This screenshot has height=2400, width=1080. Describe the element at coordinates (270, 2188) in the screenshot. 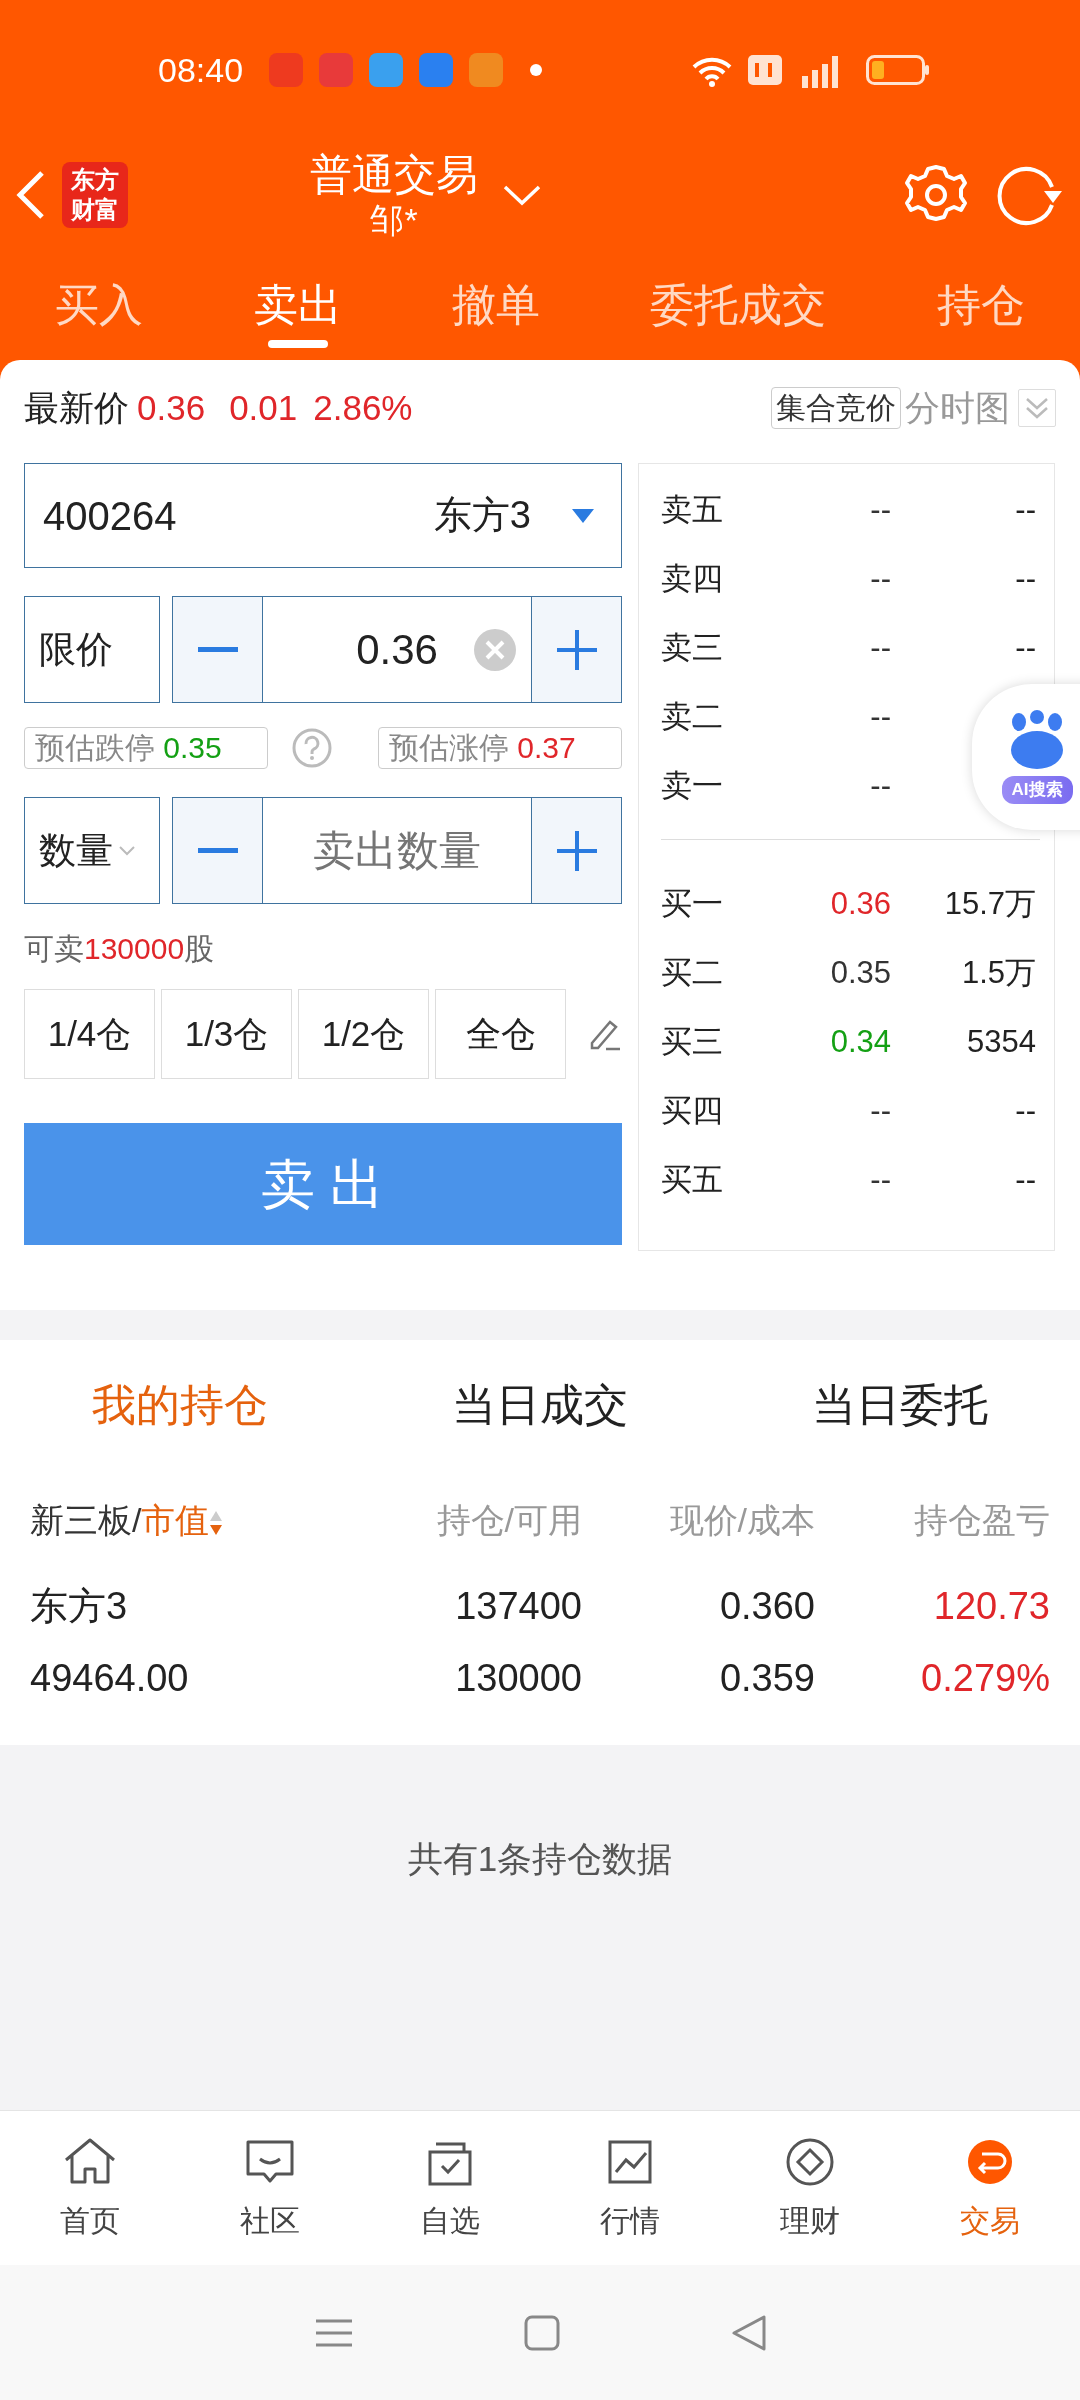

I see `nav-item: 社区` at that location.